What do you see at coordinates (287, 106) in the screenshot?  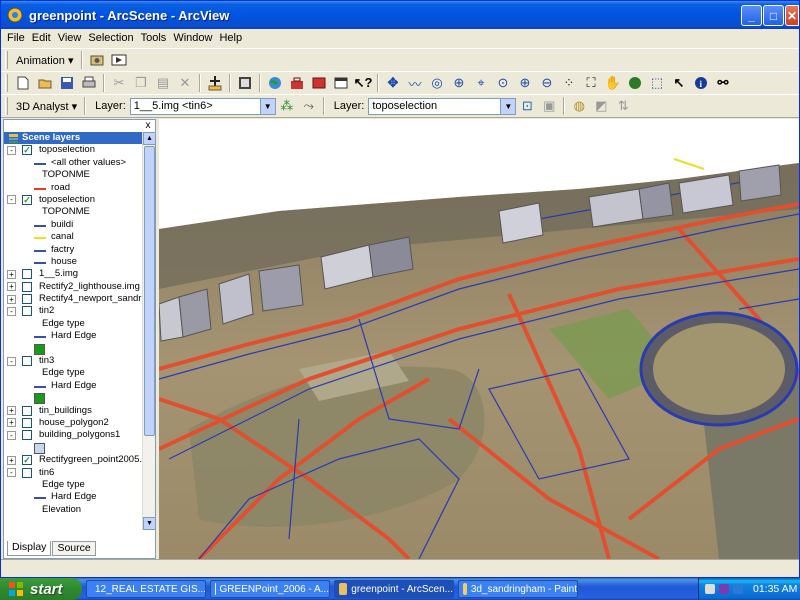 I see `contour-icon: ⁂` at bounding box center [287, 106].